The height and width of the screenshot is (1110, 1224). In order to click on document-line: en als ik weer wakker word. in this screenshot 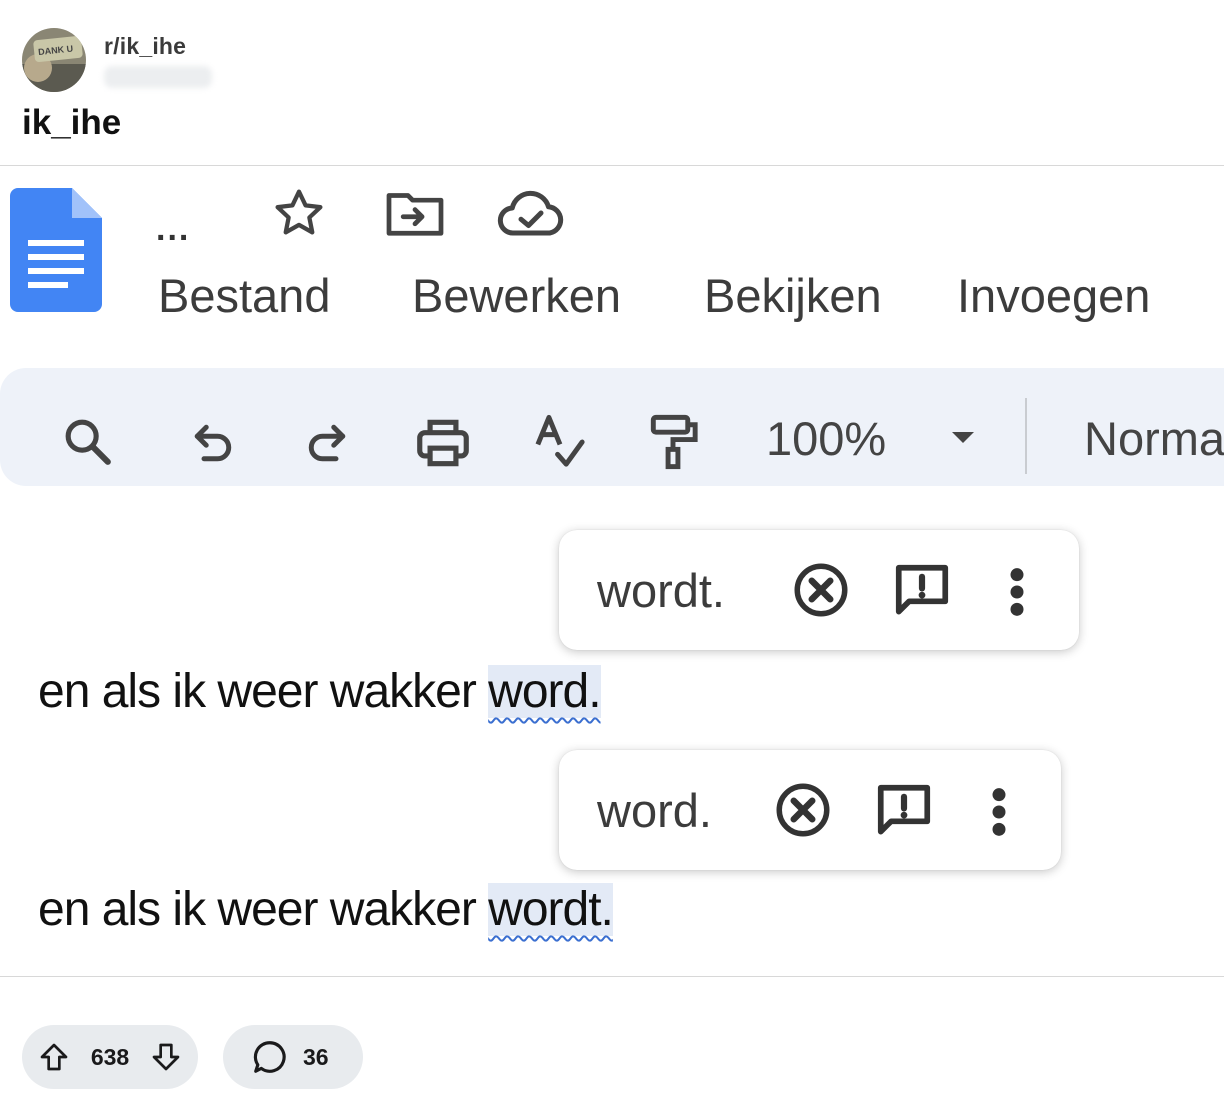, I will do `click(320, 691)`.